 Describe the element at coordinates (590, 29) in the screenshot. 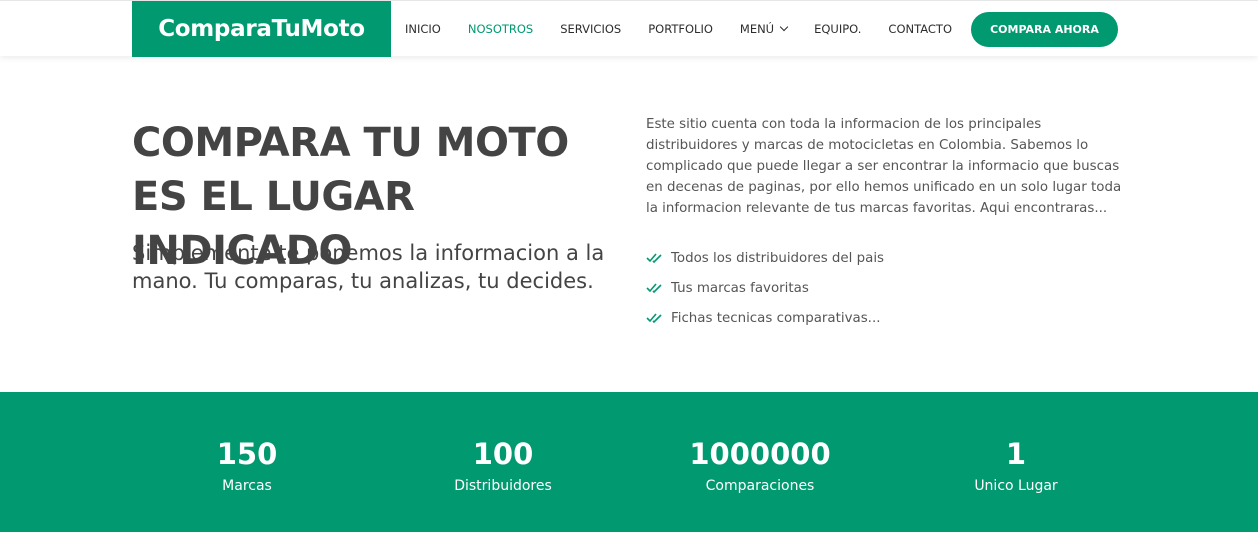

I see `nav-item-servicios: SERVICIOS` at that location.